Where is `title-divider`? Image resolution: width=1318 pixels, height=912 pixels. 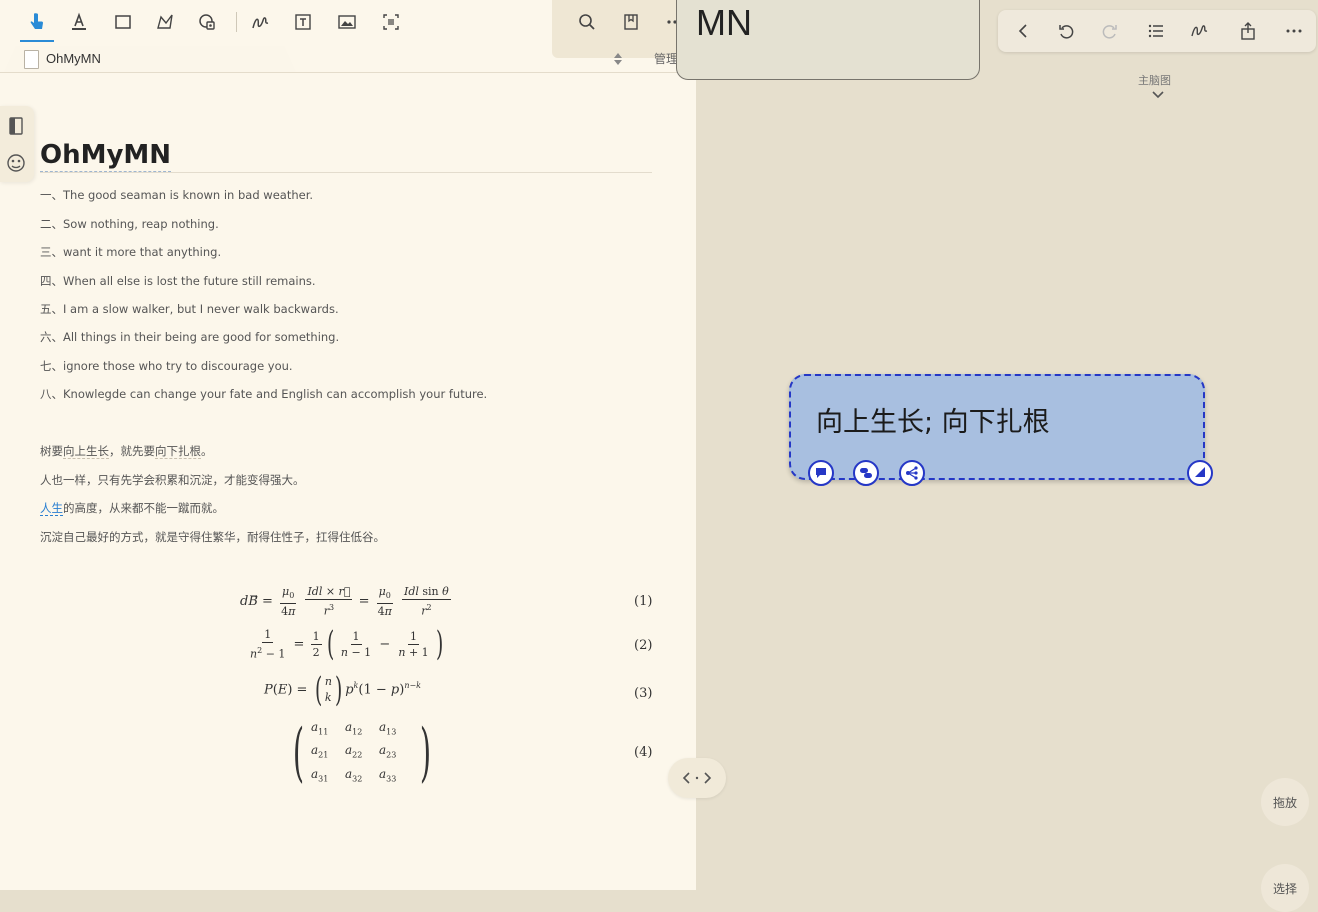
title-divider is located at coordinates (346, 172).